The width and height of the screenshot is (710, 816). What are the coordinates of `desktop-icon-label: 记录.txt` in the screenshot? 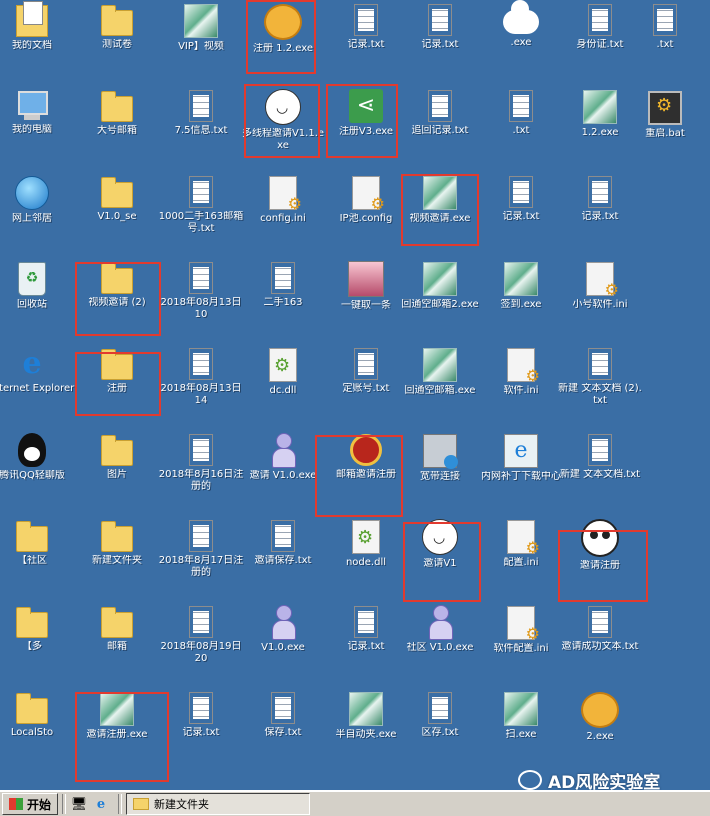 It's located at (201, 732).